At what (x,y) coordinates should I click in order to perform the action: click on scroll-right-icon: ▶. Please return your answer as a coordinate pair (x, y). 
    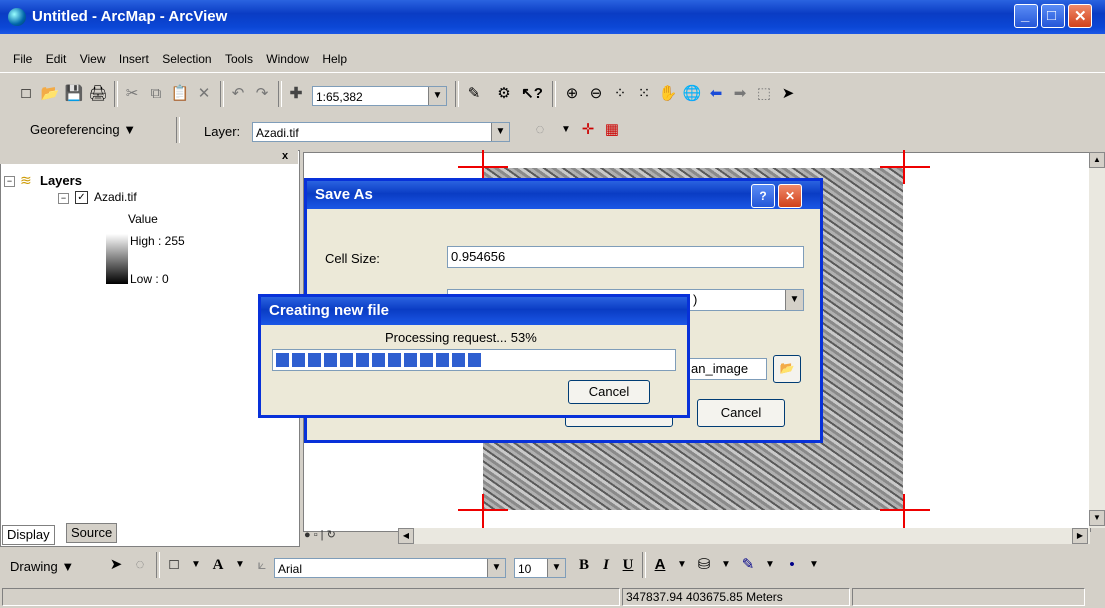
    Looking at the image, I should click on (1080, 536).